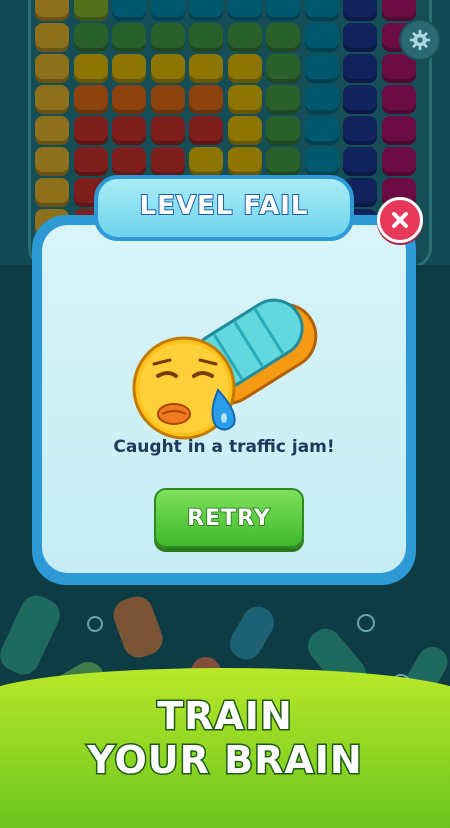 This screenshot has width=450, height=828. Describe the element at coordinates (225, 716) in the screenshot. I see `promo-line-1: TRAIN` at that location.